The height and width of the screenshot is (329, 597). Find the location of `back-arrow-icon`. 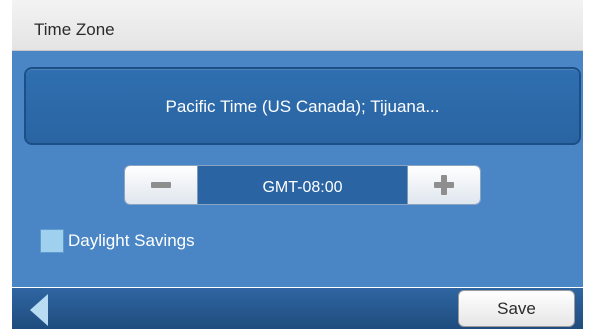

back-arrow-icon is located at coordinates (39, 309).